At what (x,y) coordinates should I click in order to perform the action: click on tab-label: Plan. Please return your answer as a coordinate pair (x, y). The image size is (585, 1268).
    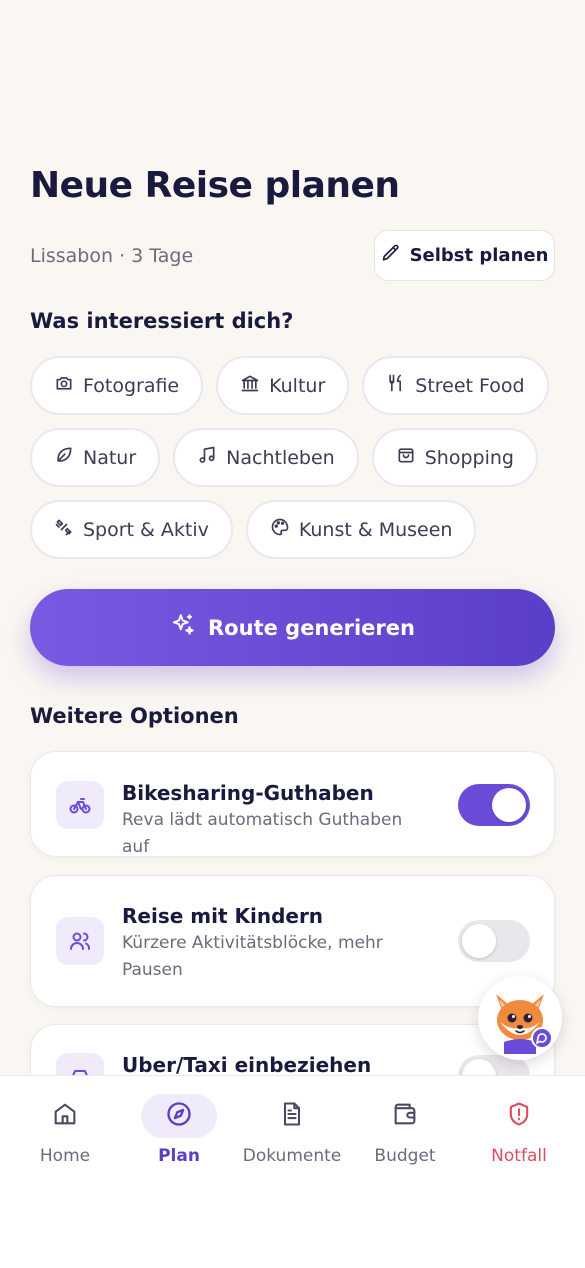
    Looking at the image, I should click on (179, 1156).